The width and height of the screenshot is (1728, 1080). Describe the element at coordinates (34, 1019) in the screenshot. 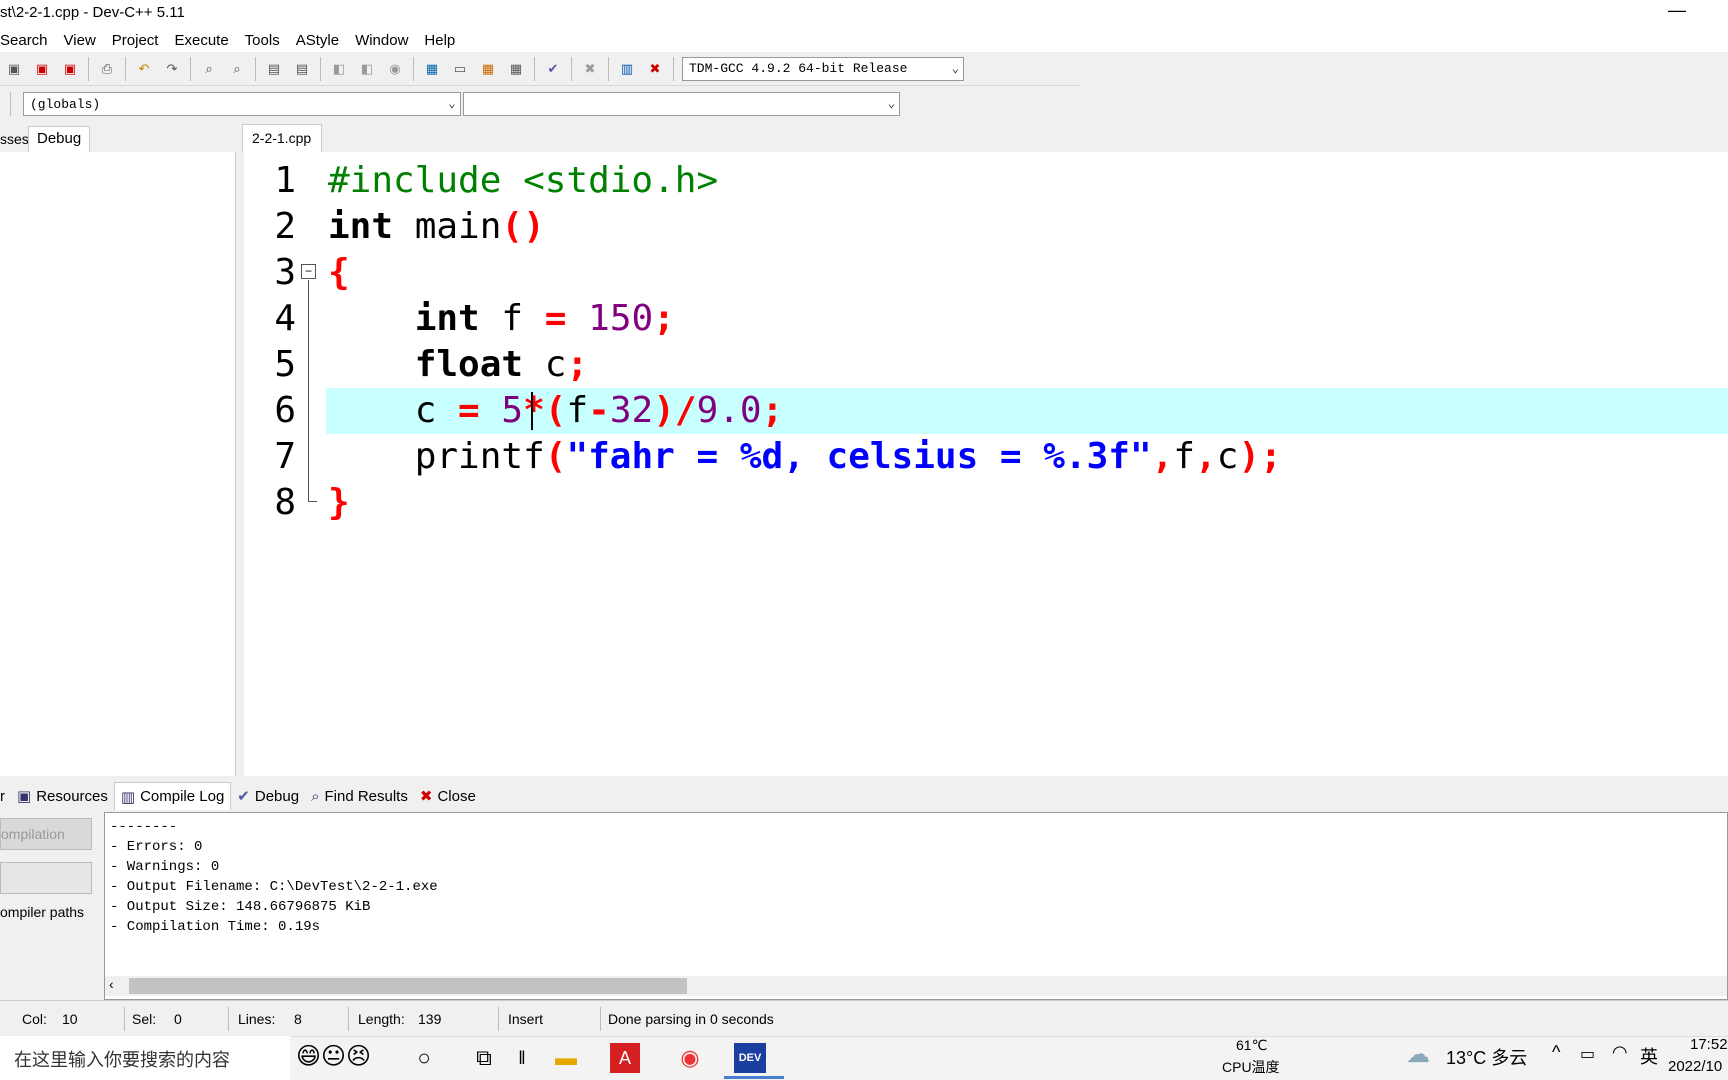

I see `status-col-label: Col:` at that location.